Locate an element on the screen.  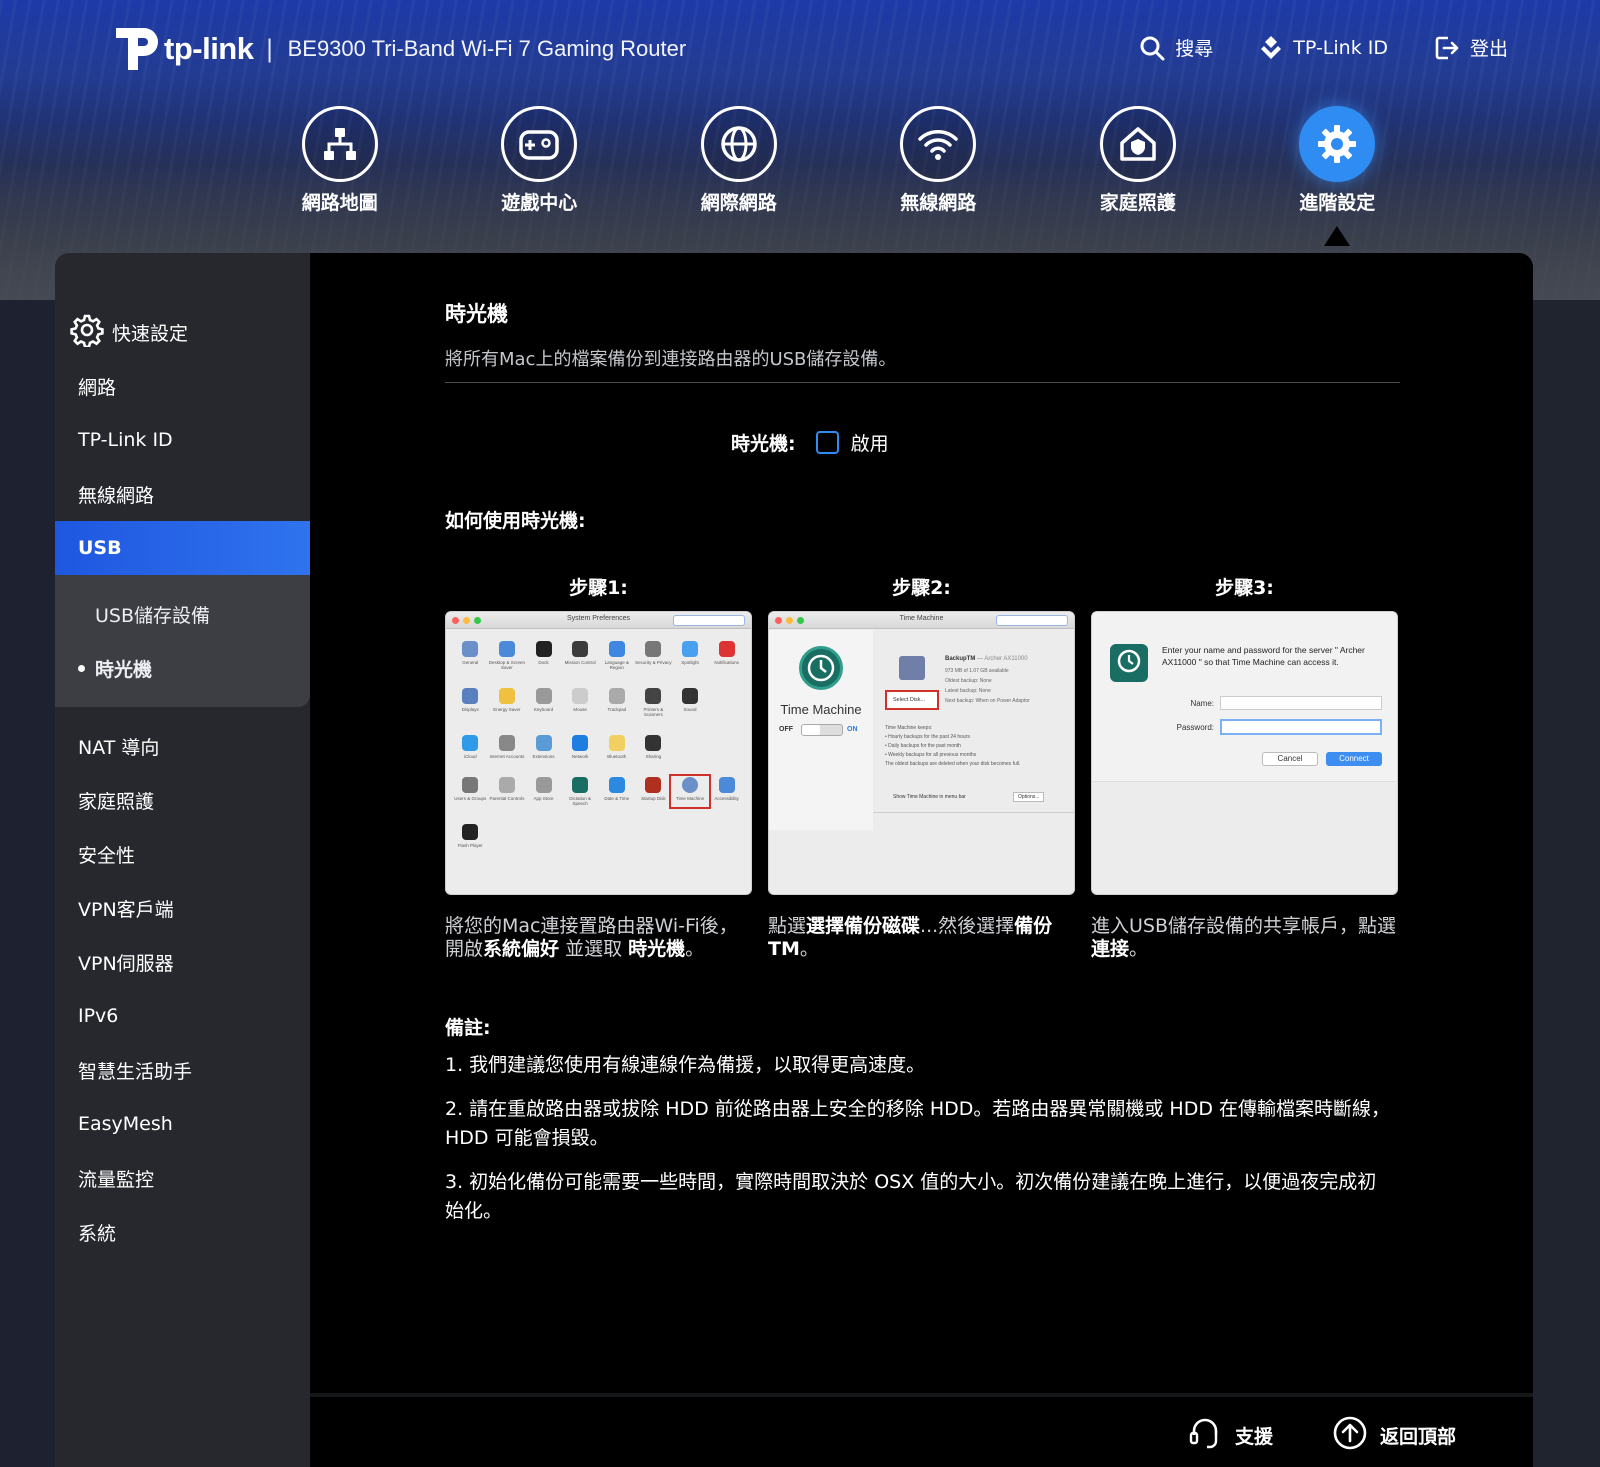
pref-network: Network is located at coordinates (580, 747).